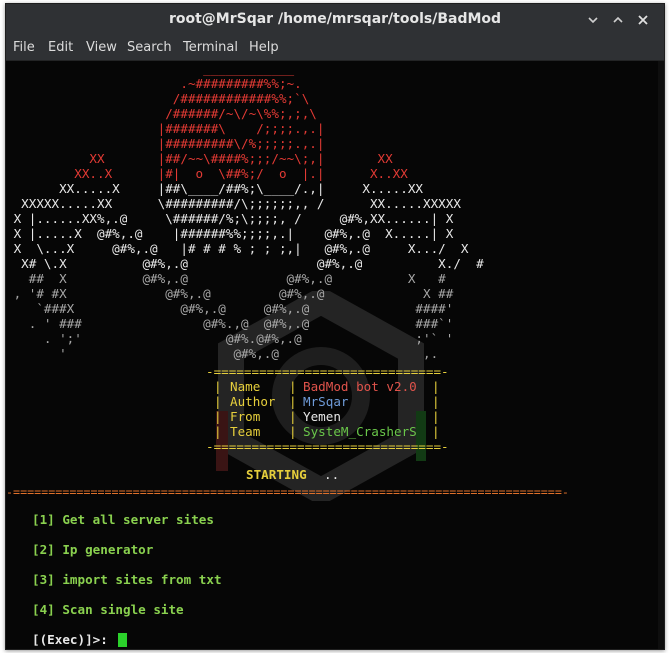 This screenshot has height=653, width=669. Describe the element at coordinates (332, 474) in the screenshot. I see `starting-dots: ..` at that location.